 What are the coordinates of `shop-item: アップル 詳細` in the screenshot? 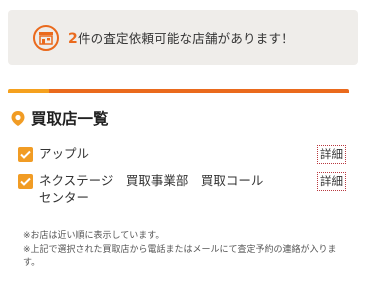 It's located at (182, 154).